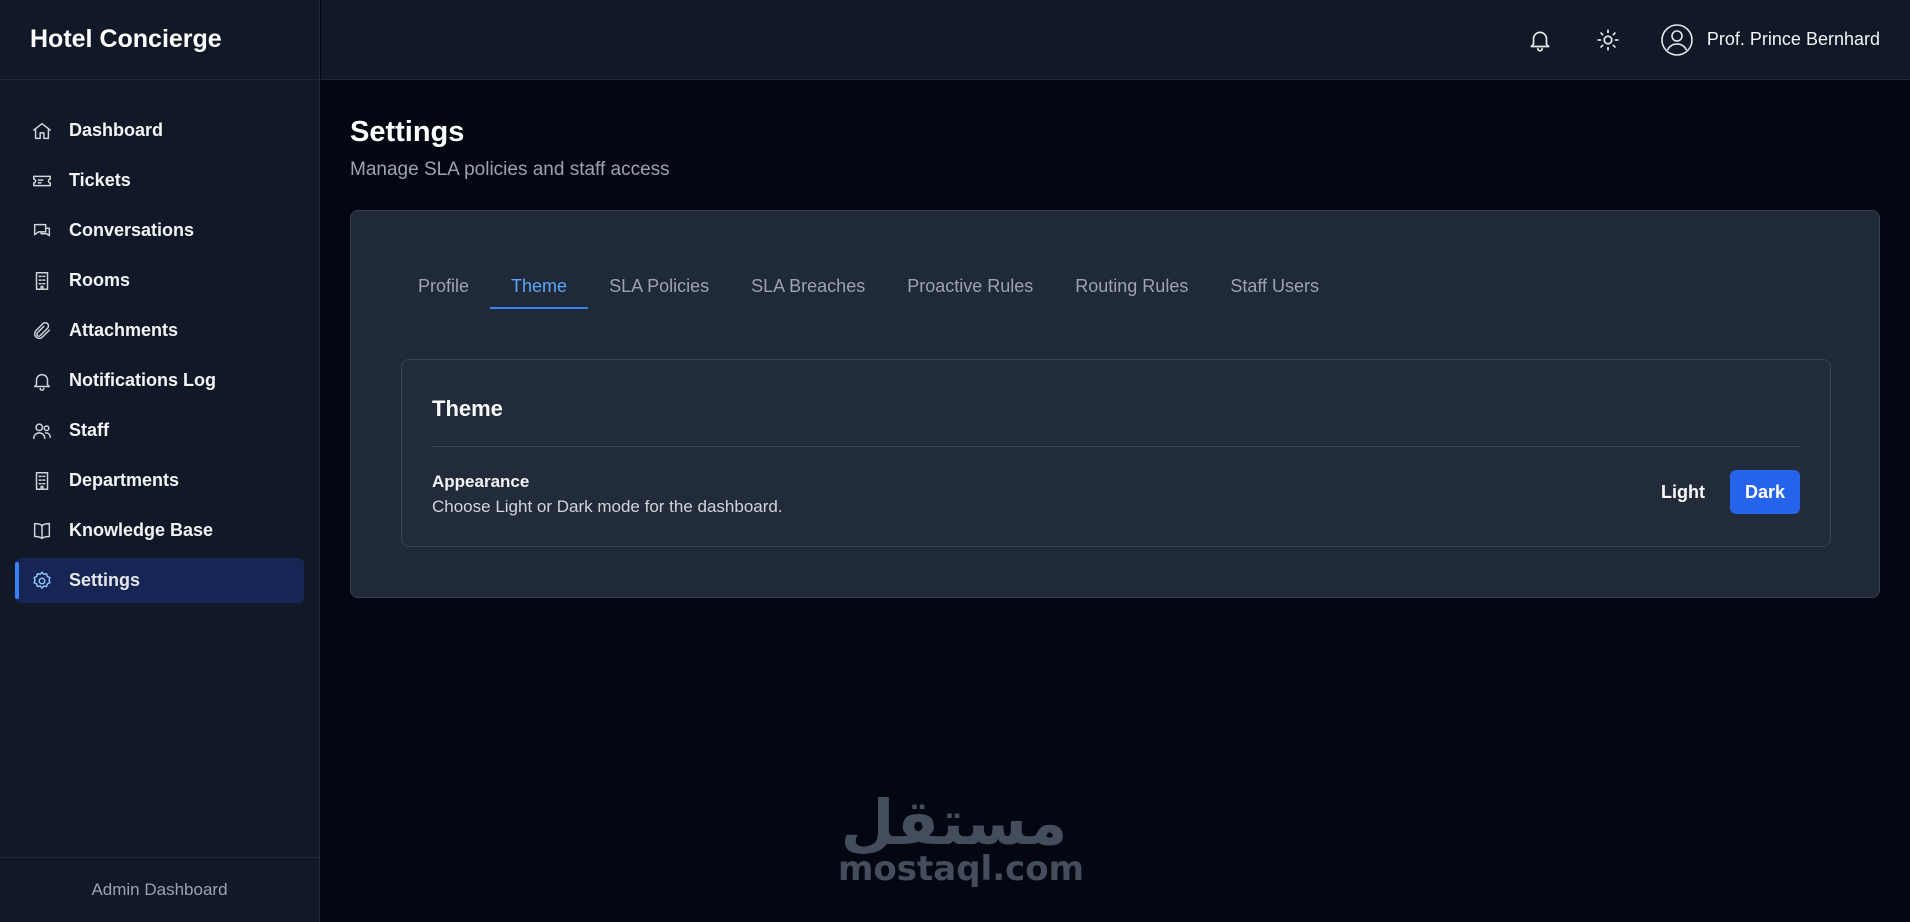 The image size is (1910, 922). I want to click on watermark-latin: mostaql.com, so click(961, 869).